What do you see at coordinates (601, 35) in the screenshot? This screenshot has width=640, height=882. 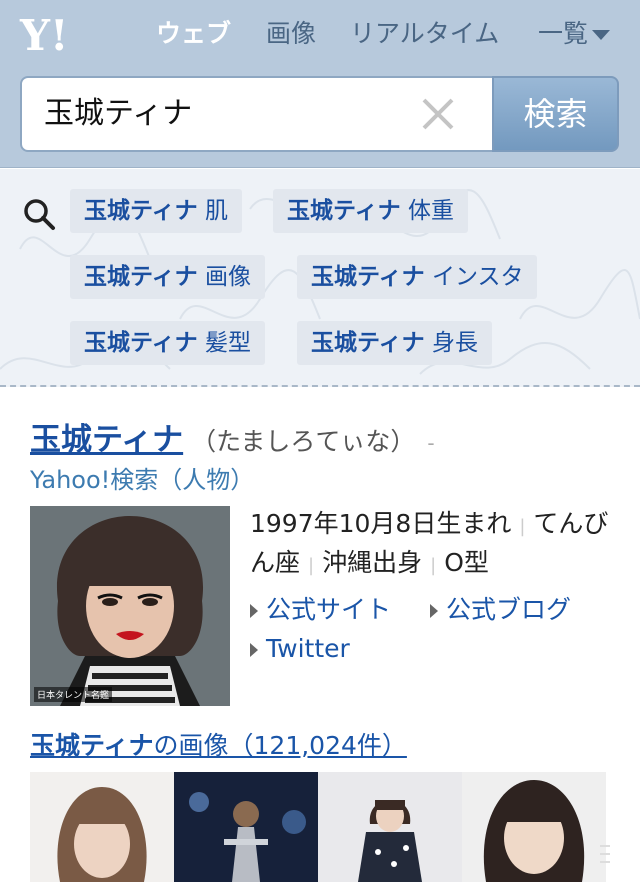 I see `chevron-down-icon` at bounding box center [601, 35].